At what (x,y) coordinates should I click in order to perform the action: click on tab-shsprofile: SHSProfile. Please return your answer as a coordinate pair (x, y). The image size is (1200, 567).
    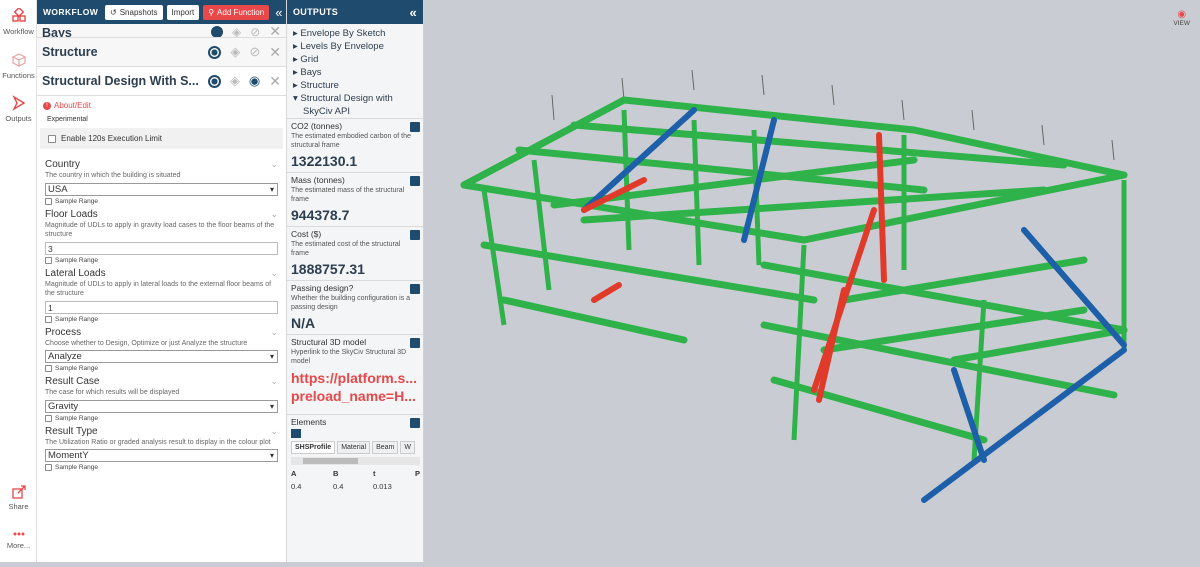
    Looking at the image, I should click on (313, 447).